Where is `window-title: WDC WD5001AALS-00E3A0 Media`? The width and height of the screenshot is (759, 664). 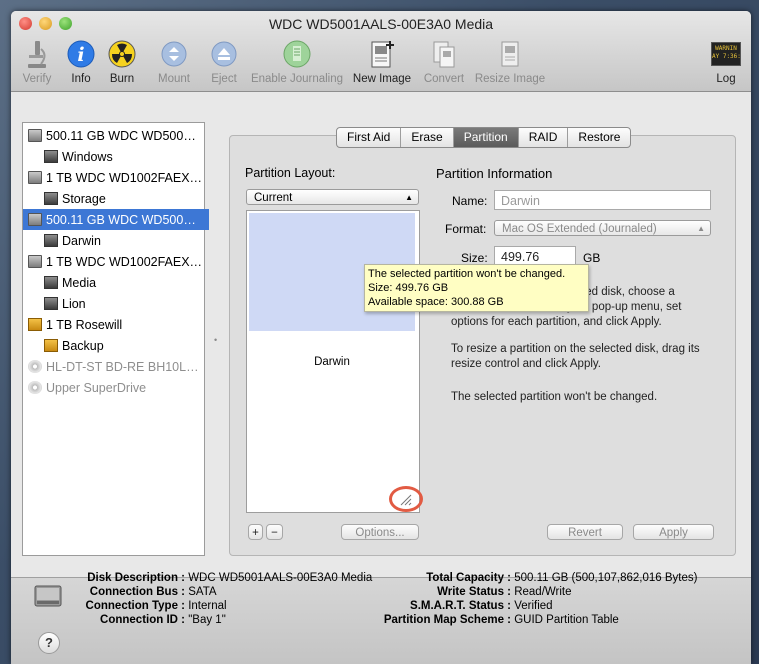
window-title: WDC WD5001AALS-00E3A0 Media is located at coordinates (381, 24).